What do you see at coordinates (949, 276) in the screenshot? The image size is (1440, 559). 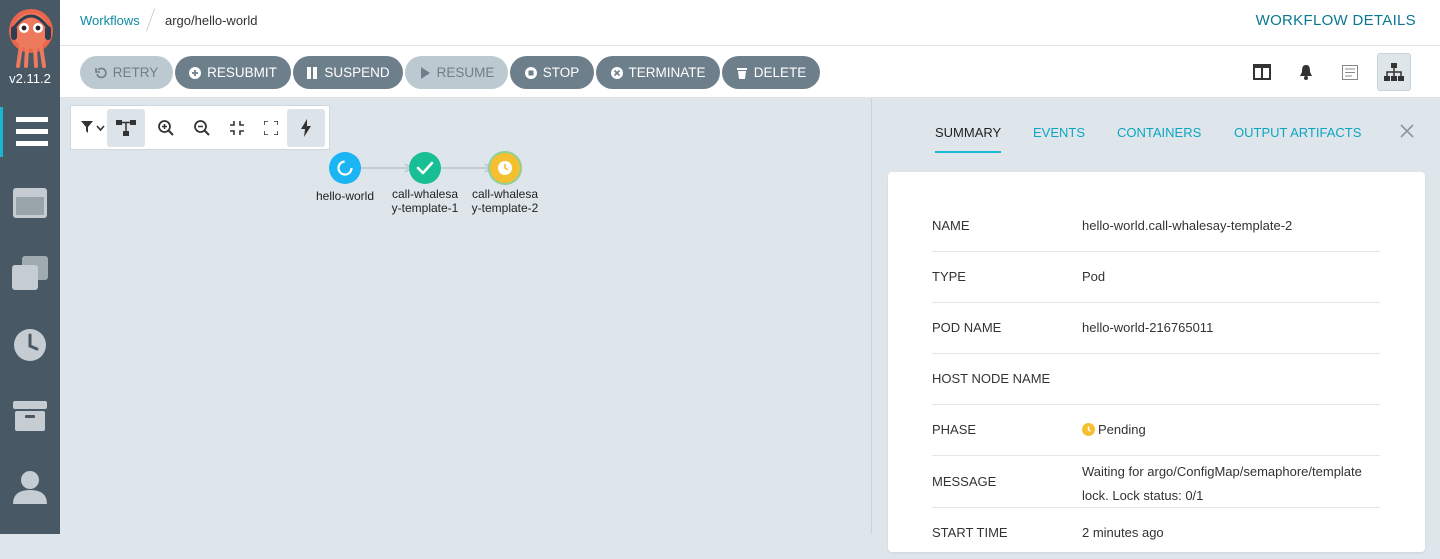 I see `summary-key: TYPE` at bounding box center [949, 276].